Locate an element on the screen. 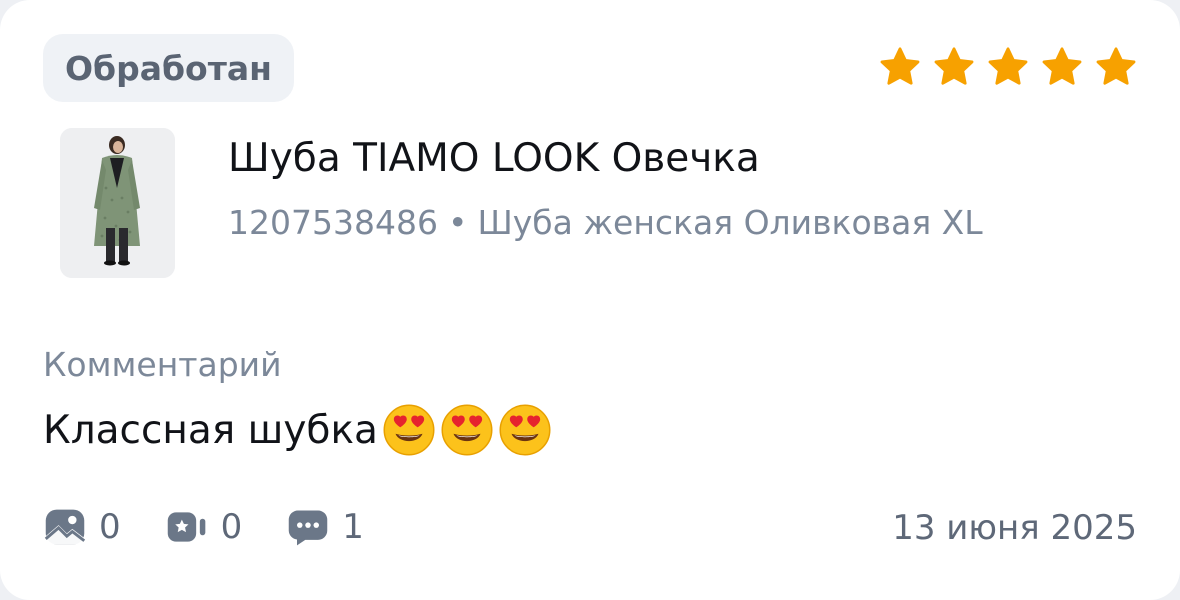 Image resolution: width=1180 pixels, height=600 pixels. chat-icon is located at coordinates (308, 528).